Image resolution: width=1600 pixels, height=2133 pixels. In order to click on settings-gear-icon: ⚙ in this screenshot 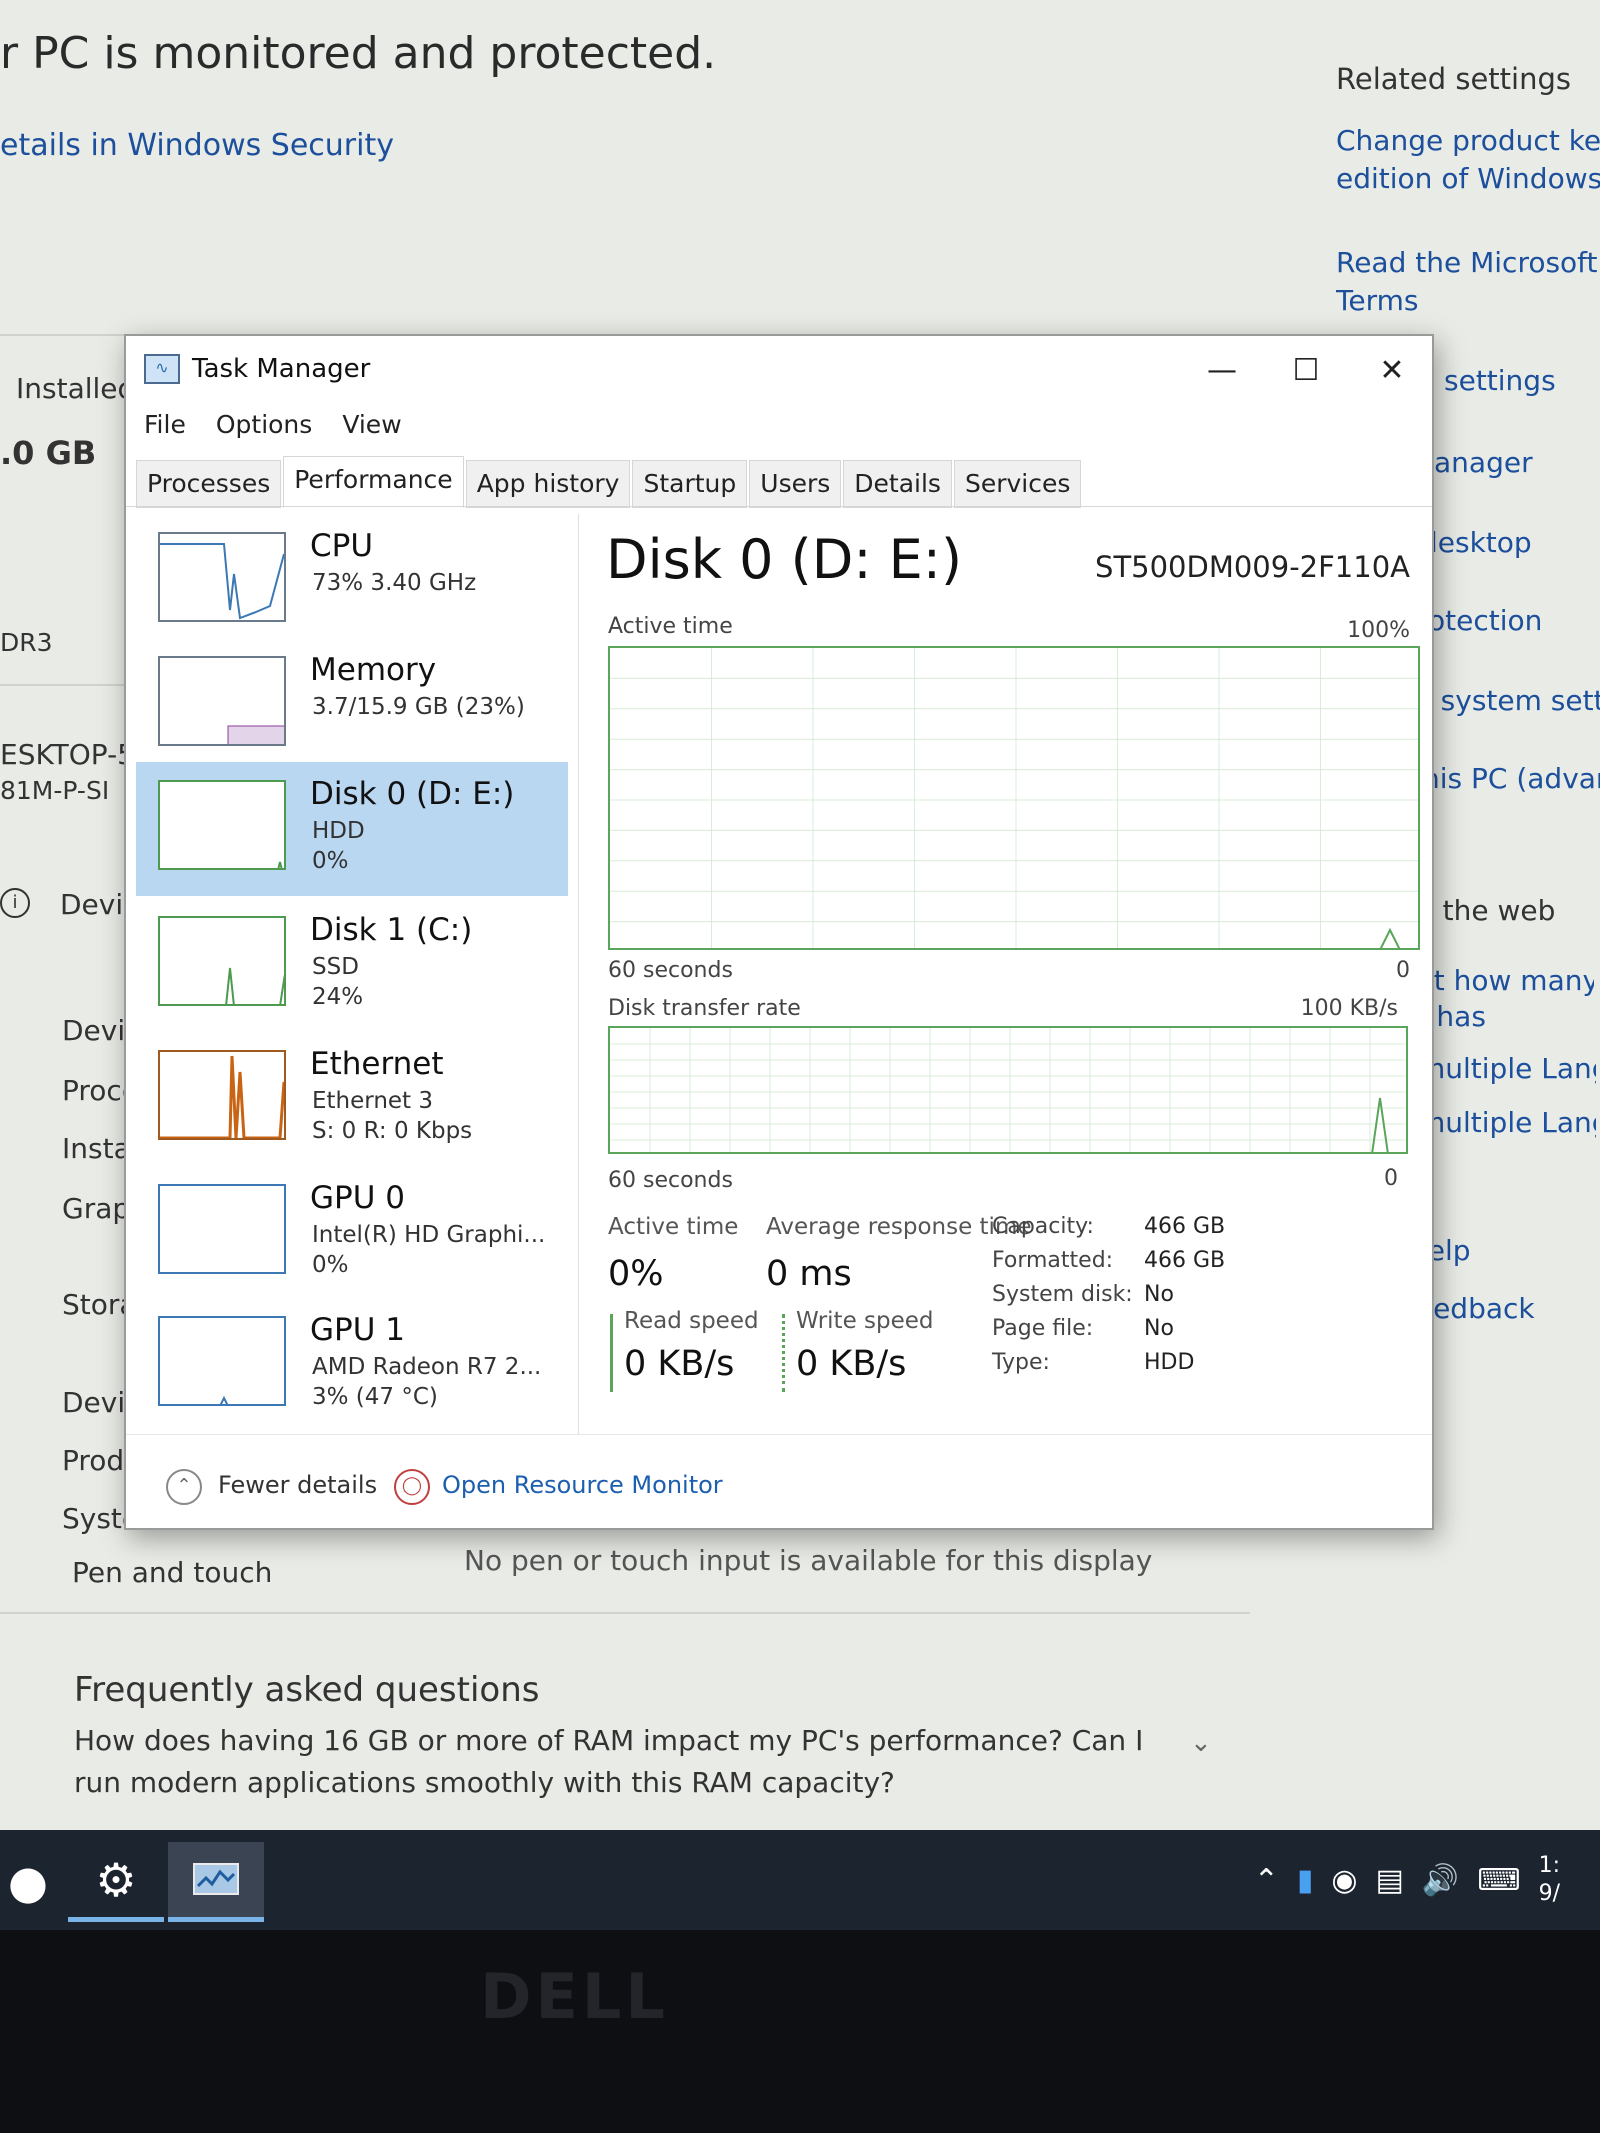, I will do `click(116, 1882)`.